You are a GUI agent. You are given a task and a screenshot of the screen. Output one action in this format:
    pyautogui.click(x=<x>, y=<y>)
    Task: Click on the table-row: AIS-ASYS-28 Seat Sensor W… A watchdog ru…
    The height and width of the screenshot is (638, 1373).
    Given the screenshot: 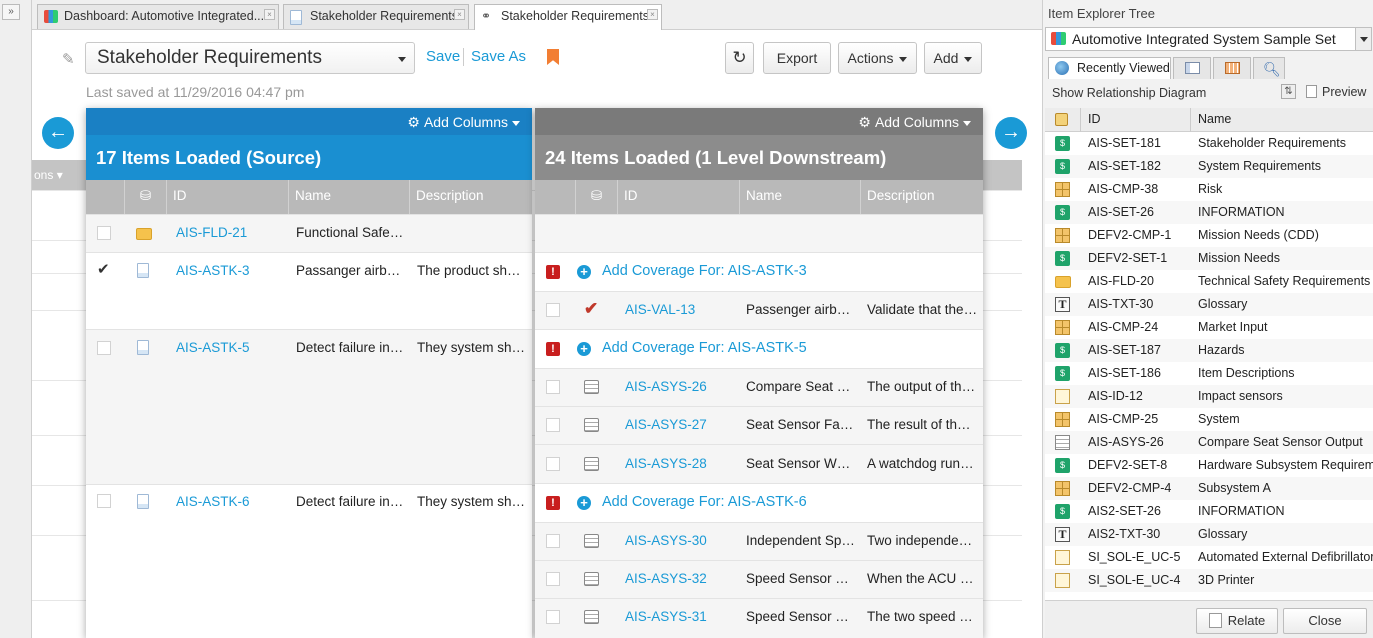 What is the action you would take?
    pyautogui.click(x=759, y=463)
    